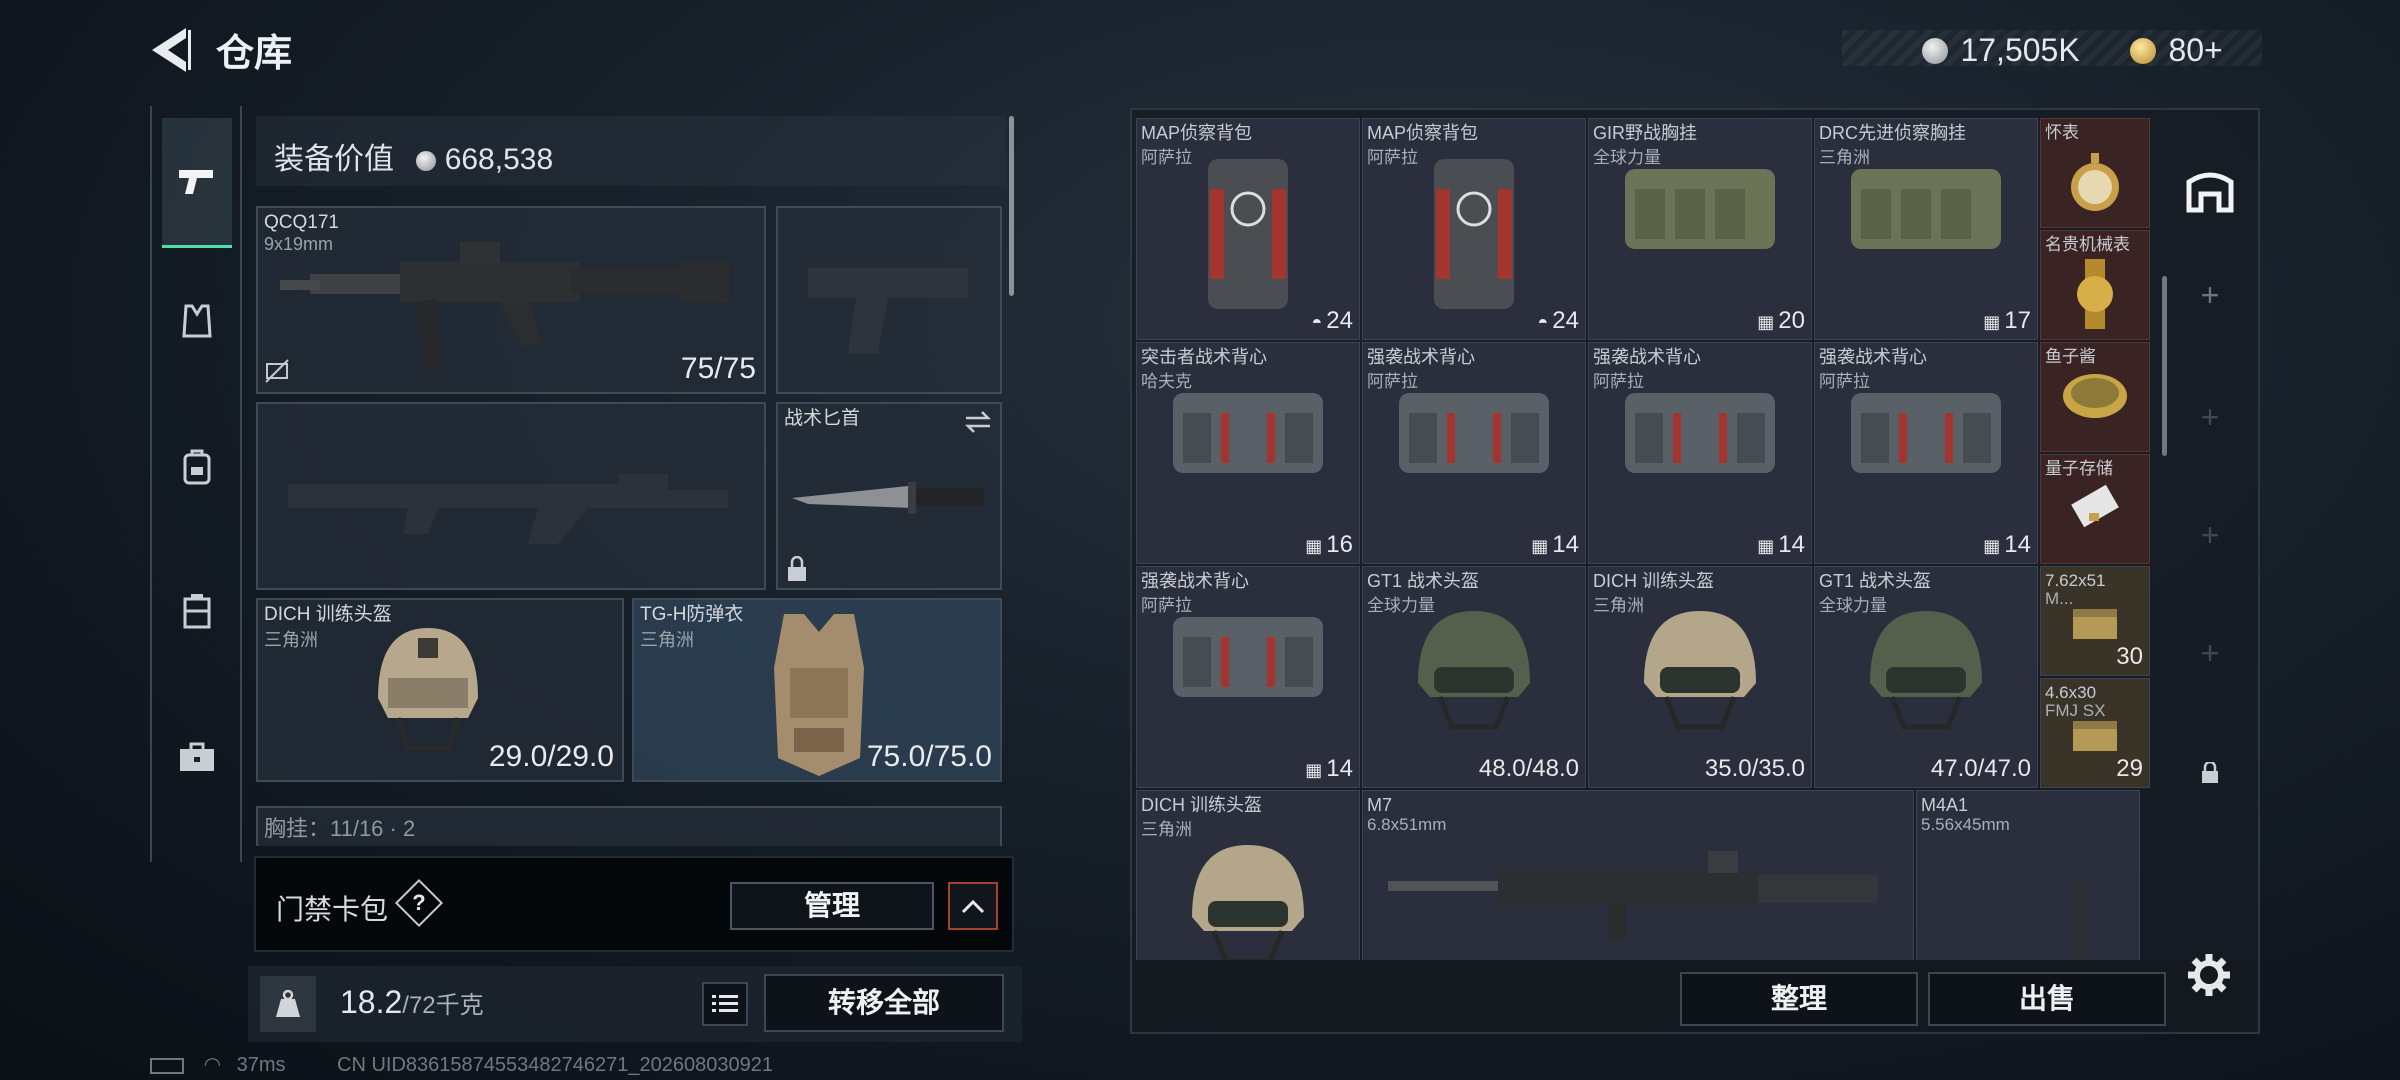  I want to click on gold-currency: 80+, so click(2195, 50).